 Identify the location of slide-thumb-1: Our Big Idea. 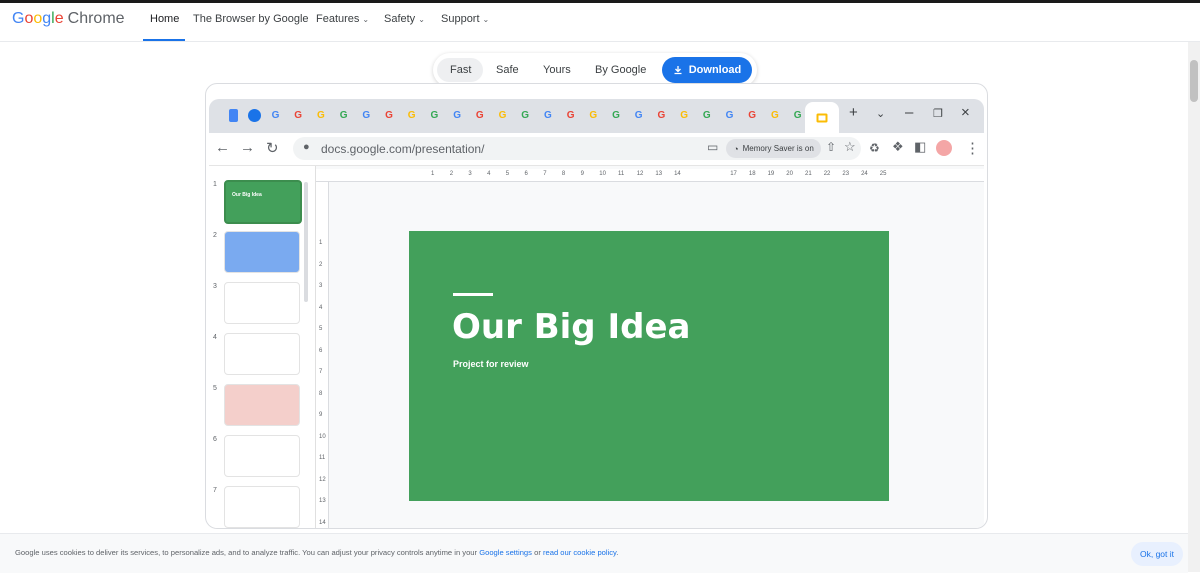
(263, 202).